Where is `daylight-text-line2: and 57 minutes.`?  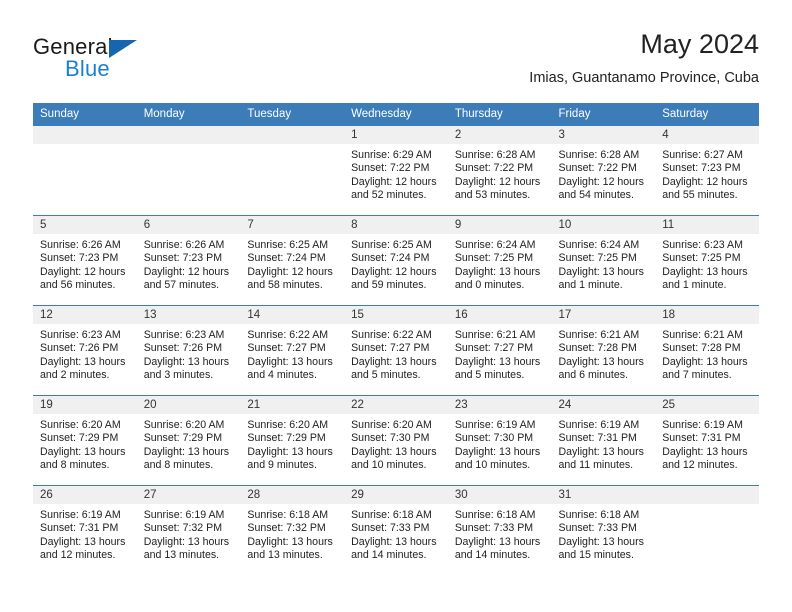 daylight-text-line2: and 57 minutes. is located at coordinates (181, 285).